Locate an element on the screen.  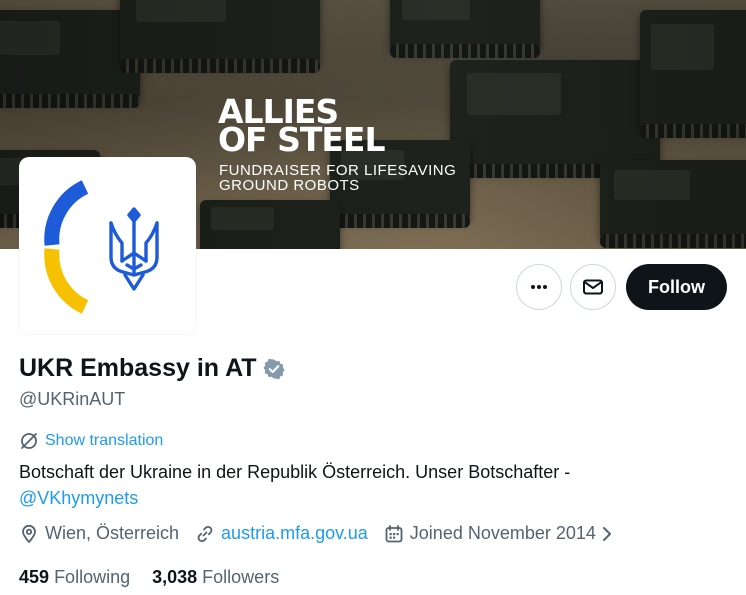
more-horizontal-icon is located at coordinates (539, 287).